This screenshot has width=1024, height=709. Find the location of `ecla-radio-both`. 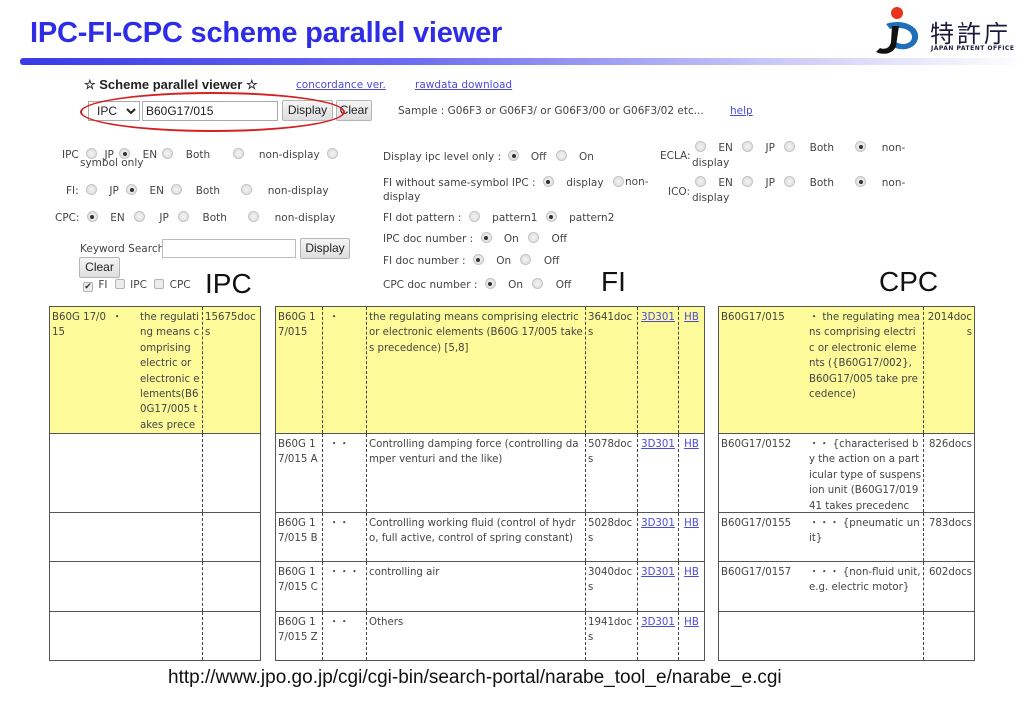

ecla-radio-both is located at coordinates (790, 146).